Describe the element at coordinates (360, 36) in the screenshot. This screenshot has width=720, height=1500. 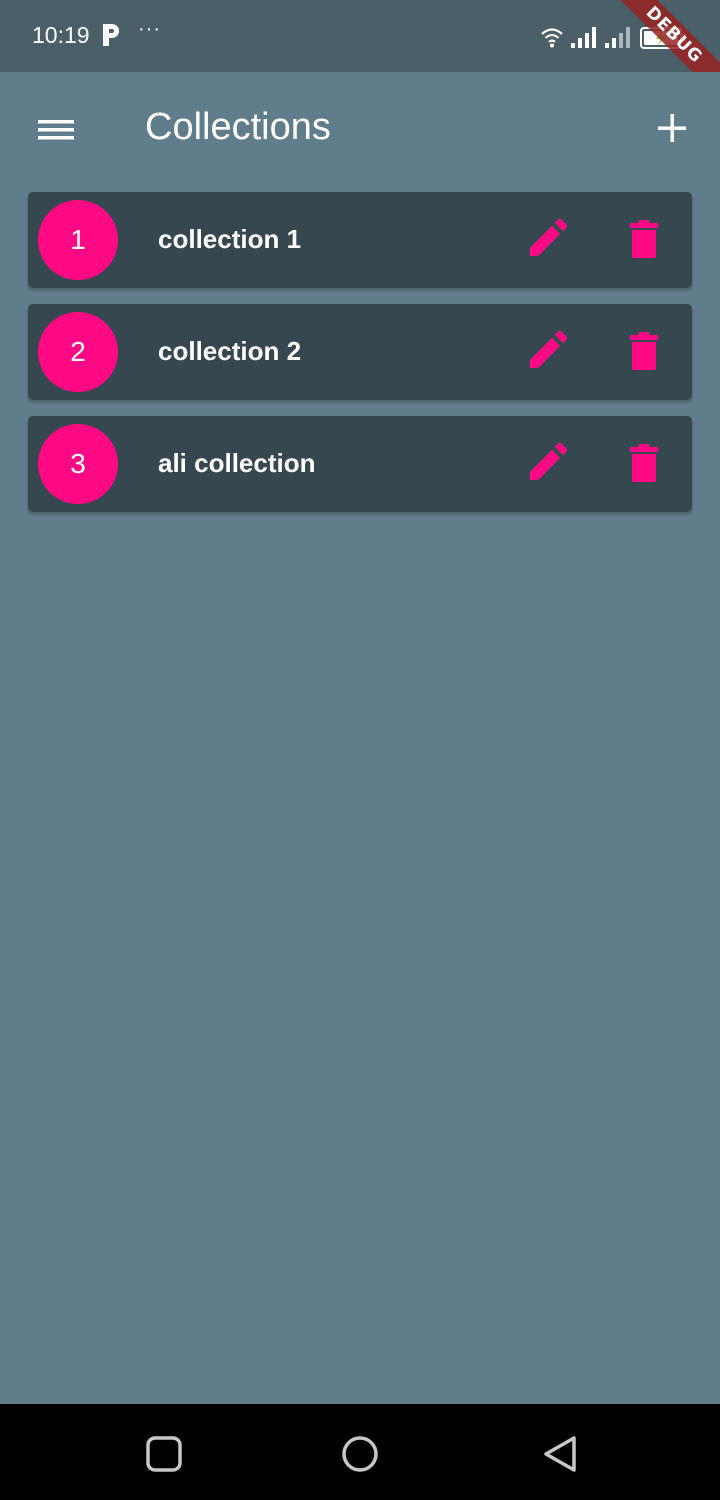
I see `status-bar: 10:19 ··· DEBUG` at that location.